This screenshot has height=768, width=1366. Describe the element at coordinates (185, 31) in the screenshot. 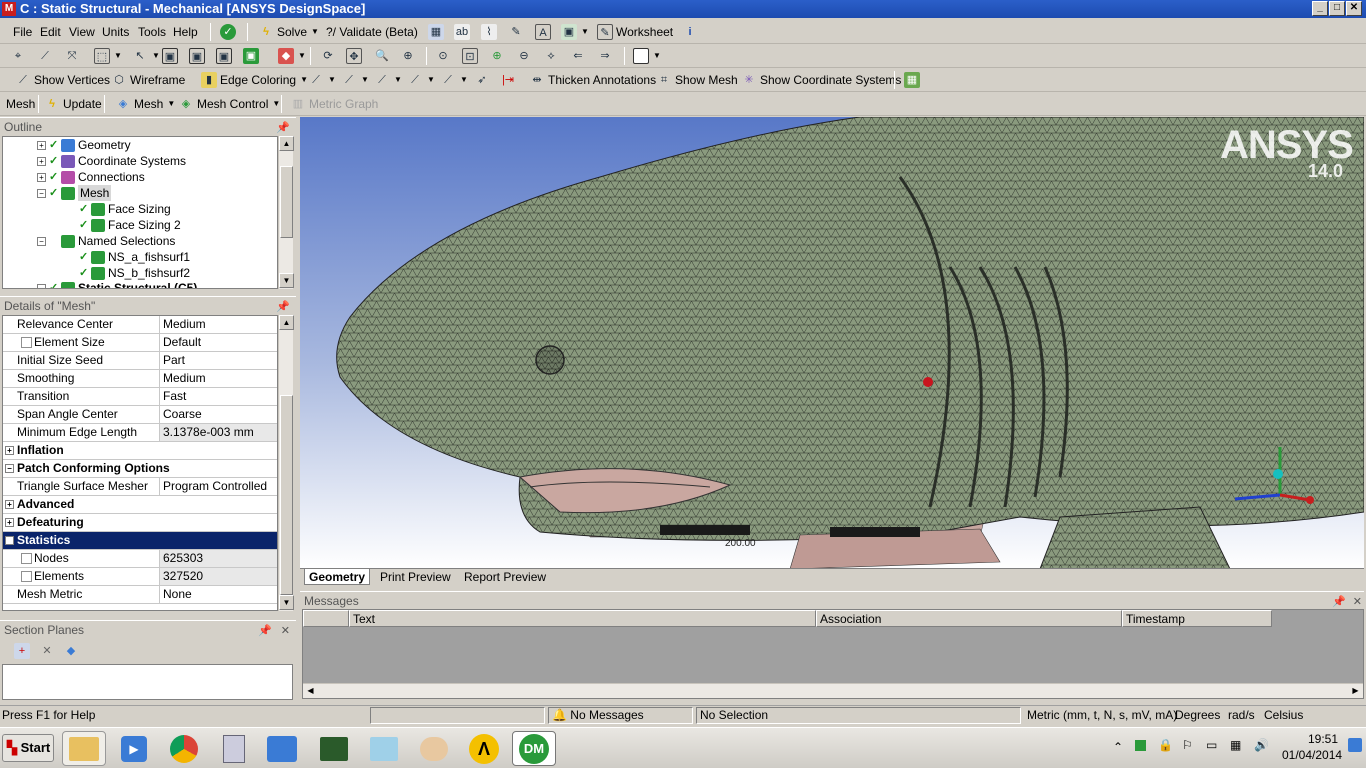

I see `menu-help: Help` at that location.